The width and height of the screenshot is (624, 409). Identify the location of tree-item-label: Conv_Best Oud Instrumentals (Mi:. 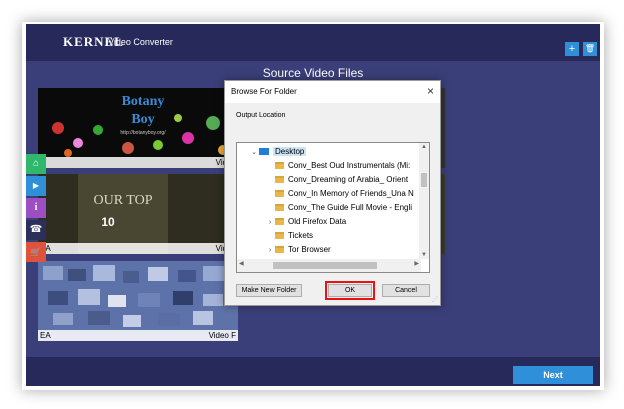
(349, 165).